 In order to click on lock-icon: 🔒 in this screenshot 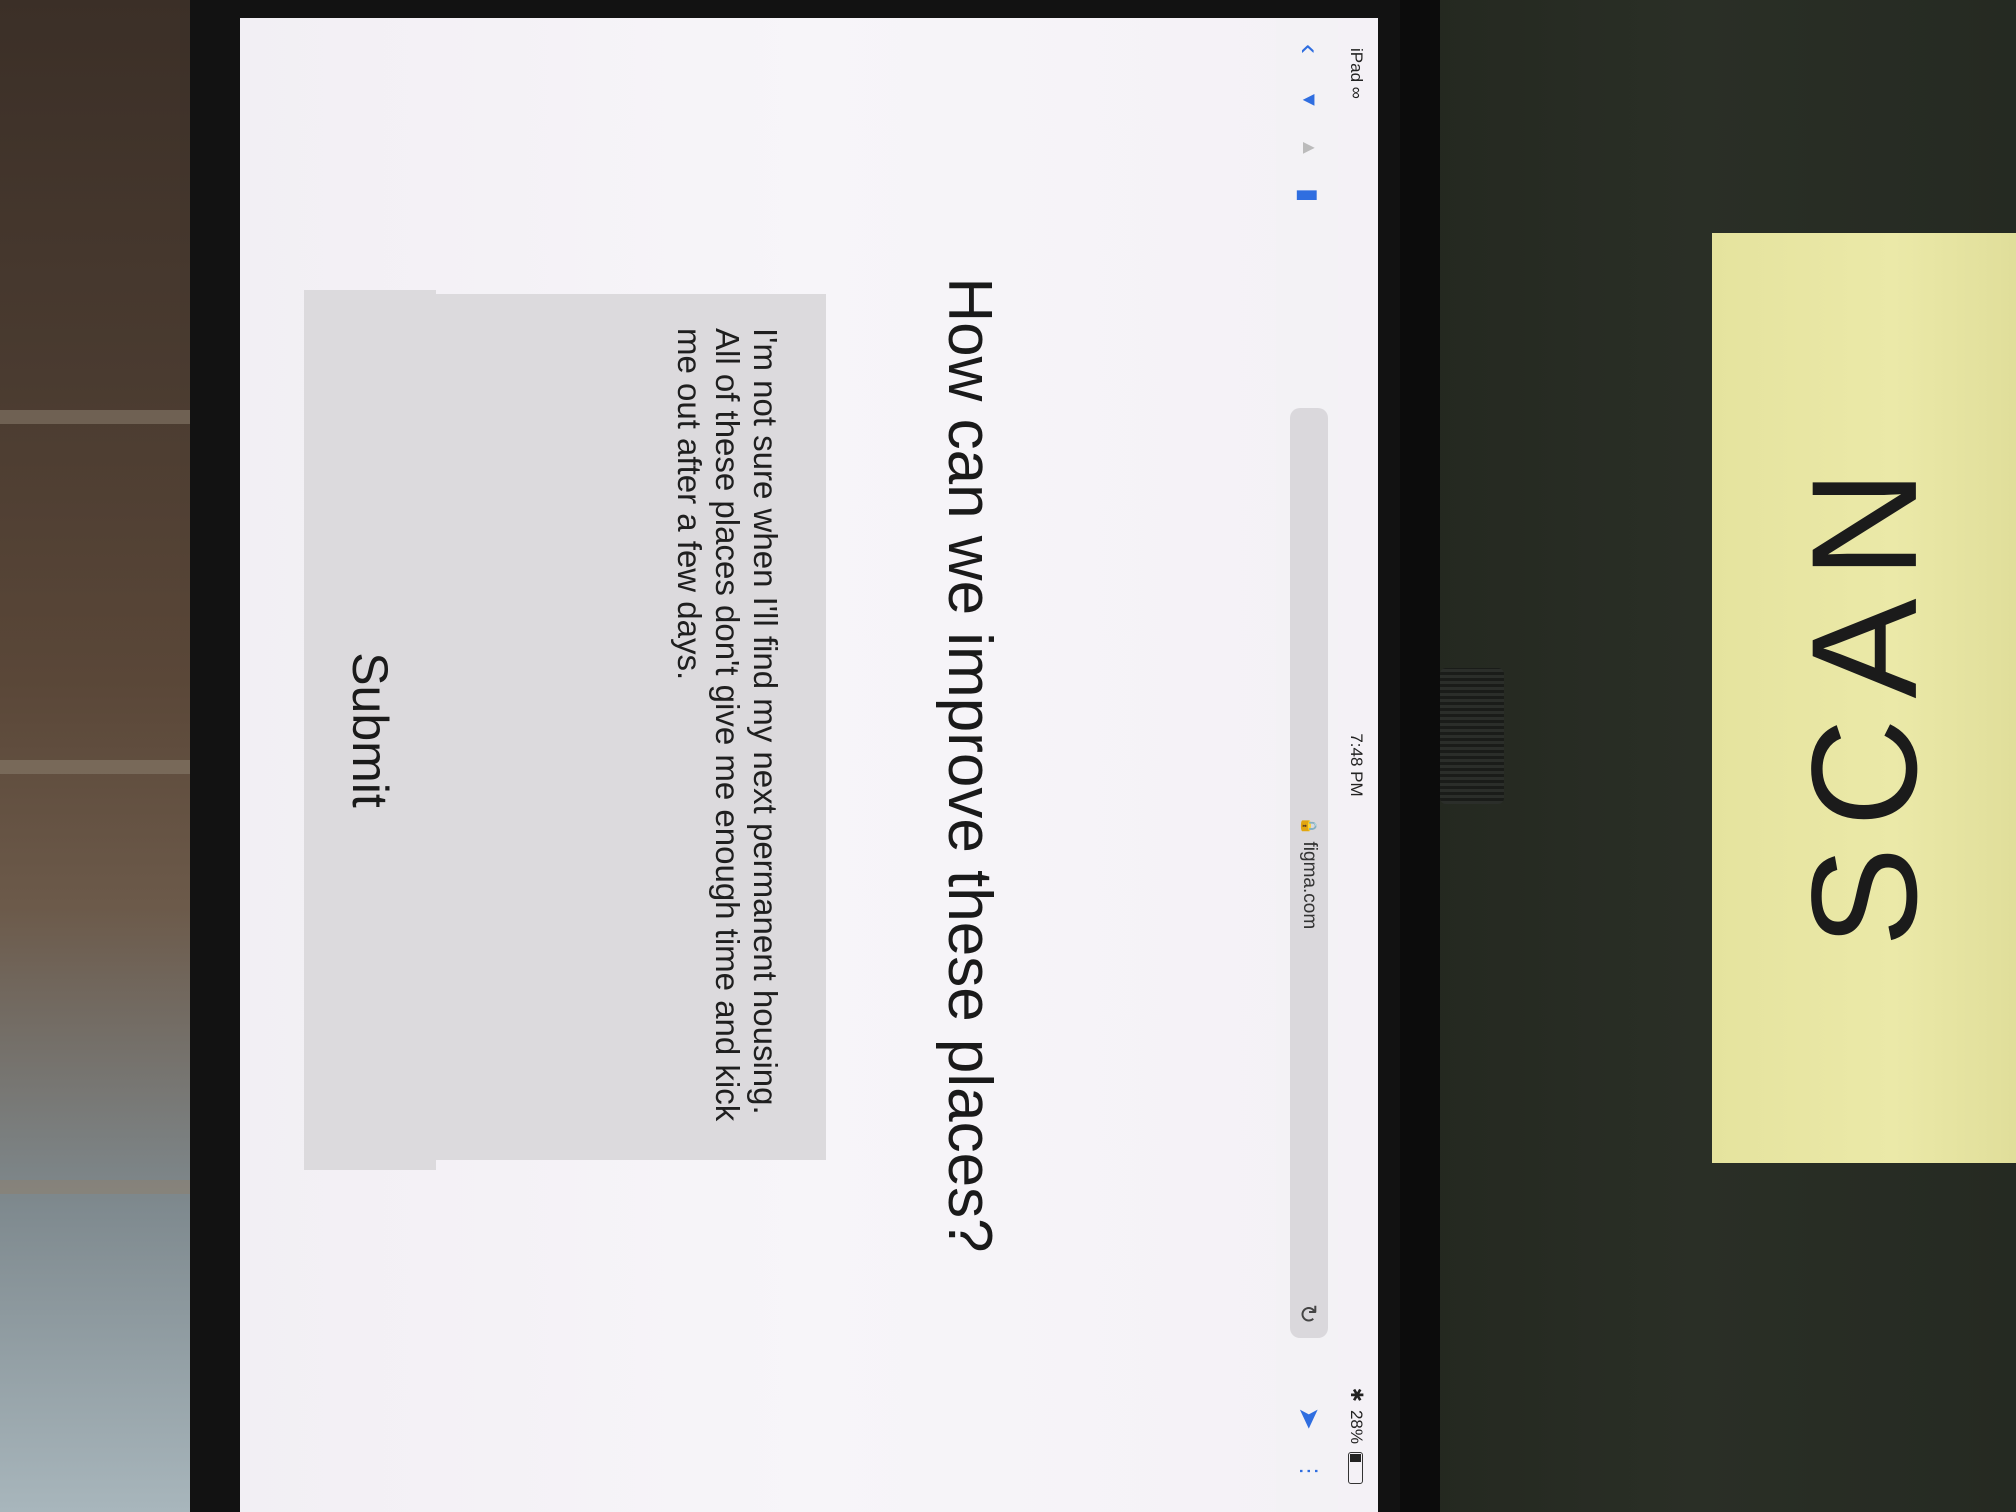, I will do `click(1308, 826)`.